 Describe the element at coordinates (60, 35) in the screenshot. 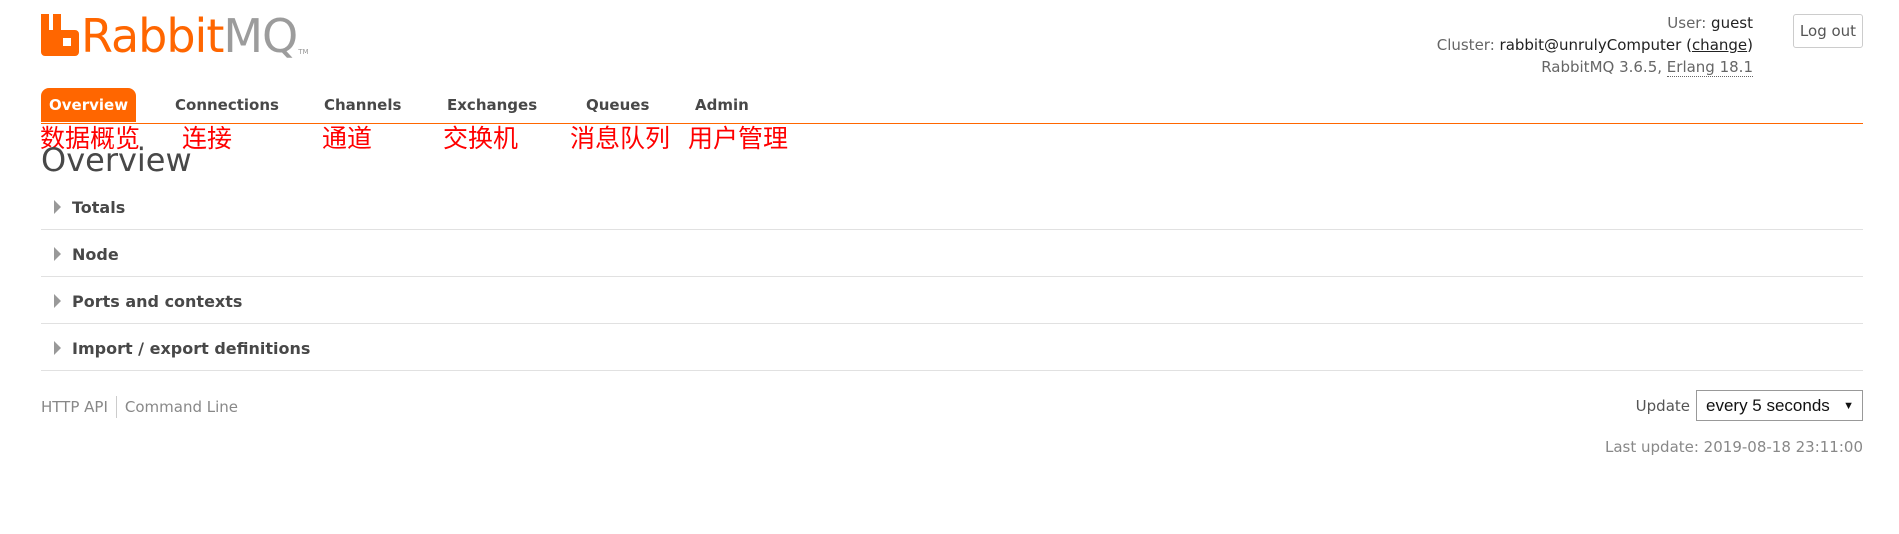

I see `rabbitmq-logo-icon` at that location.